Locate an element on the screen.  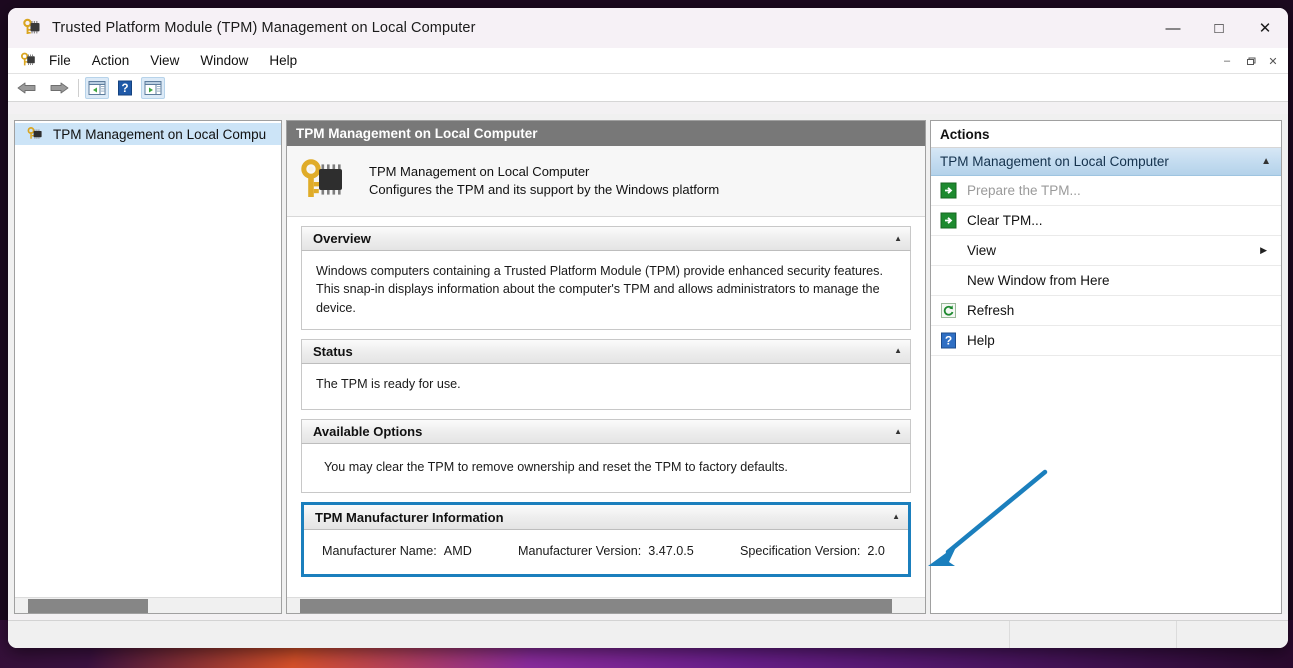
chevron-right-icon: ▶ is located at coordinates (1263, 250).